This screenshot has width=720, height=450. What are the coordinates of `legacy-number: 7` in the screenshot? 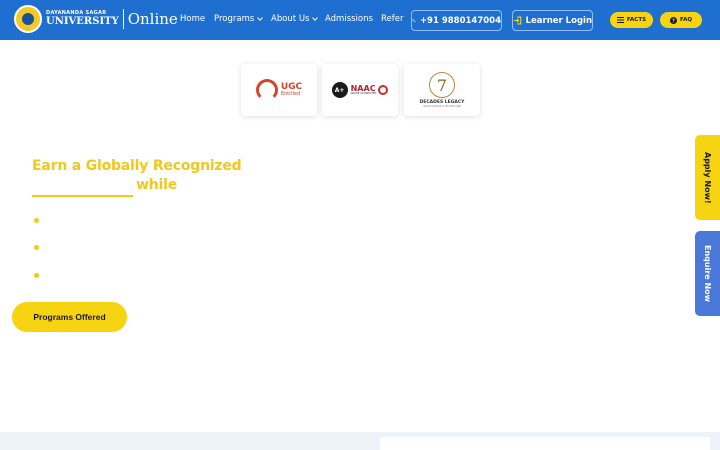 It's located at (441, 85).